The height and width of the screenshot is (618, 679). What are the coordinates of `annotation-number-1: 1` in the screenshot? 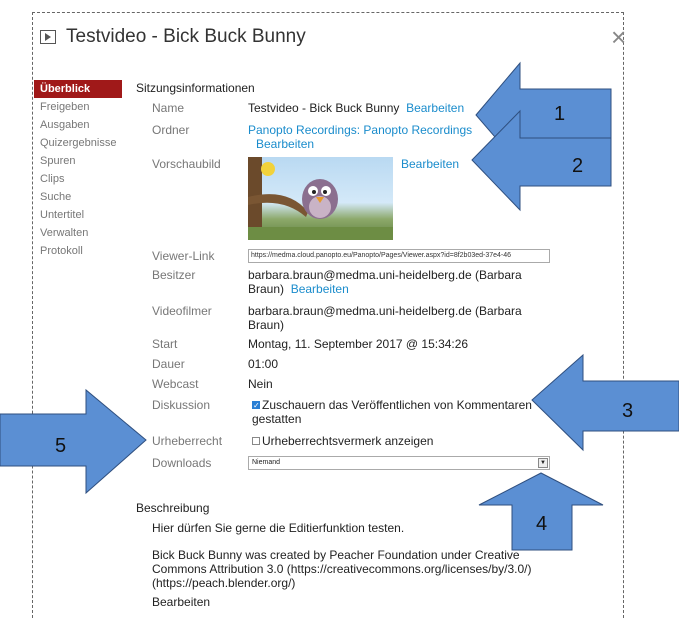 It's located at (560, 114).